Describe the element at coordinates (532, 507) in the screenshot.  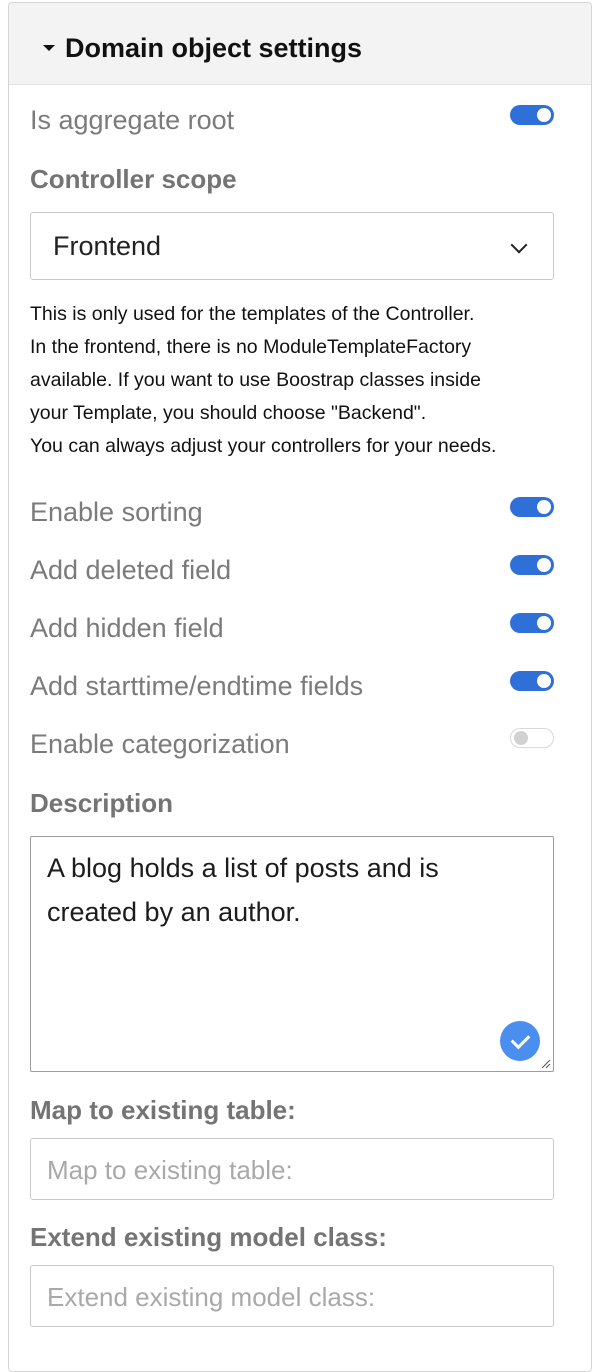
I see `enable-sorting-toggle` at that location.